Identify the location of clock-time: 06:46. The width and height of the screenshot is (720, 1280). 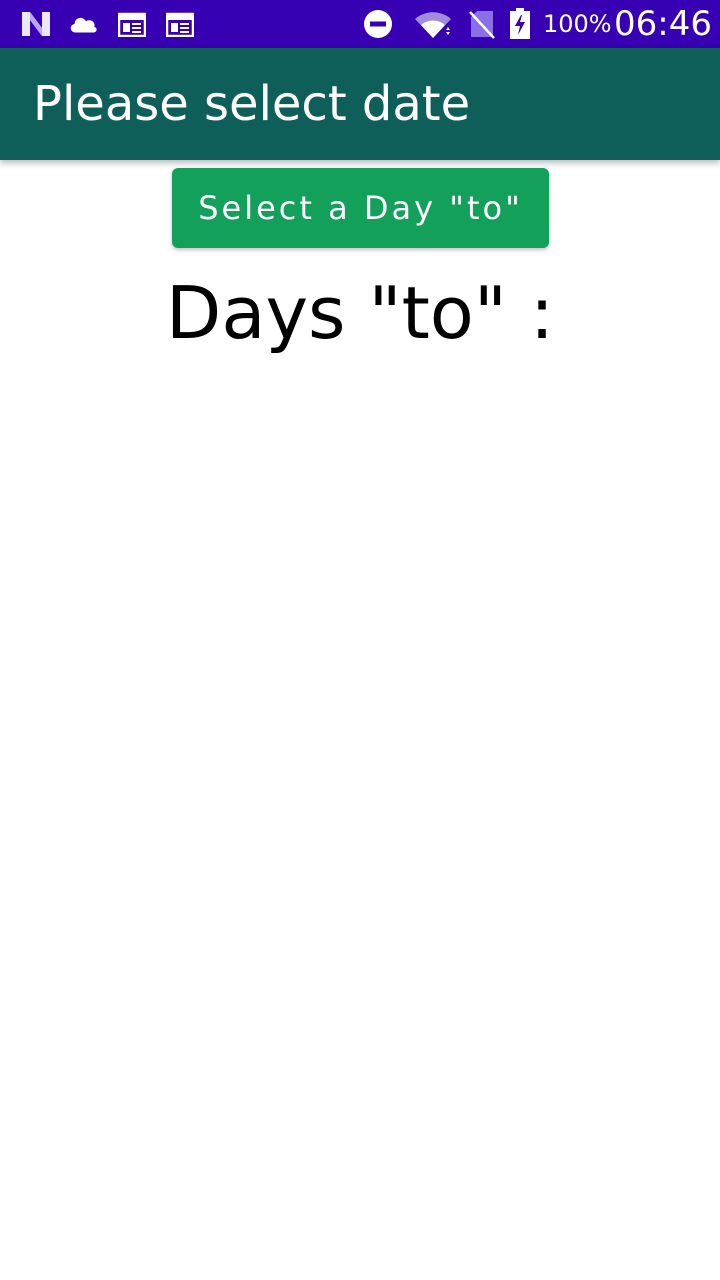
(663, 24).